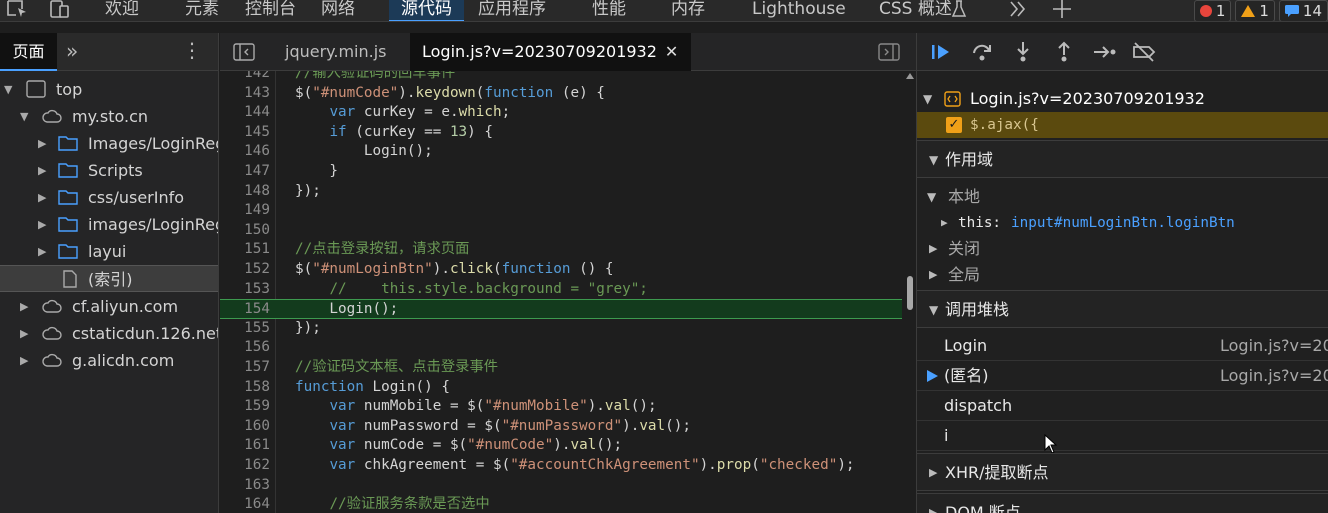  What do you see at coordinates (1122, 309) in the screenshot?
I see `callstack-section-header: ▼ 调用堆栈` at bounding box center [1122, 309].